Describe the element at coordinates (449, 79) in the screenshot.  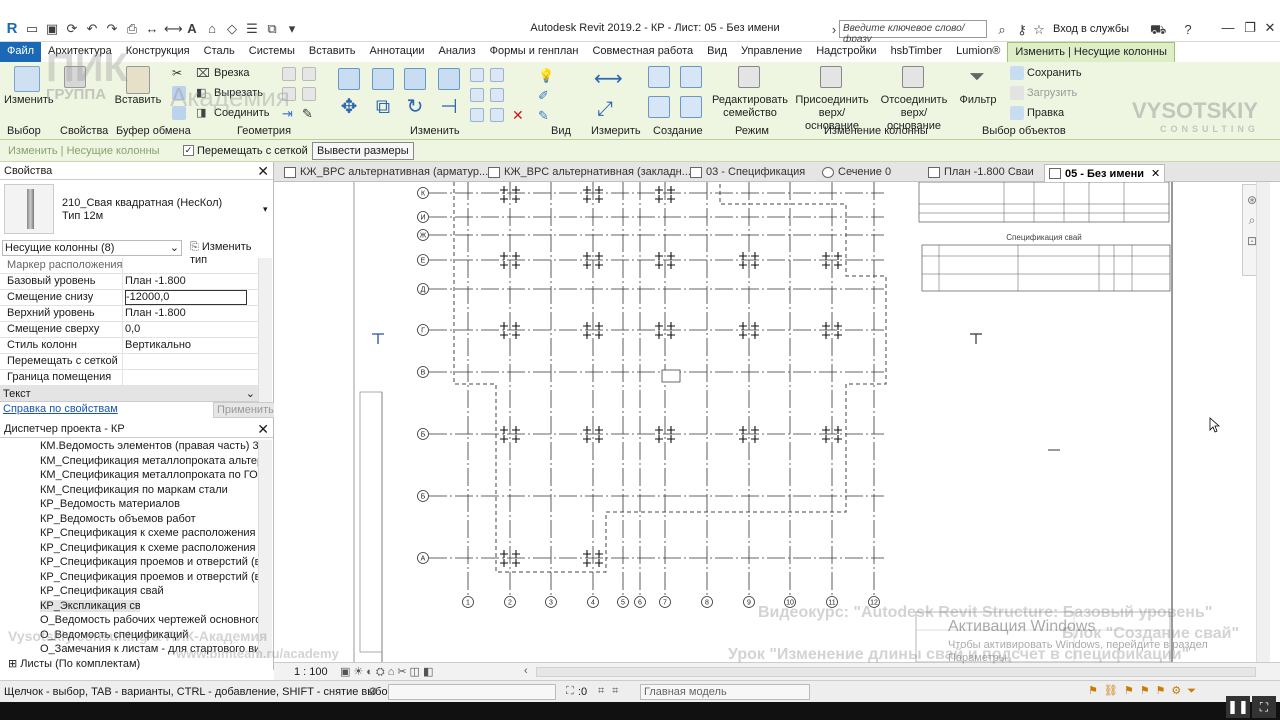
I see `mirror-draw-icon` at that location.